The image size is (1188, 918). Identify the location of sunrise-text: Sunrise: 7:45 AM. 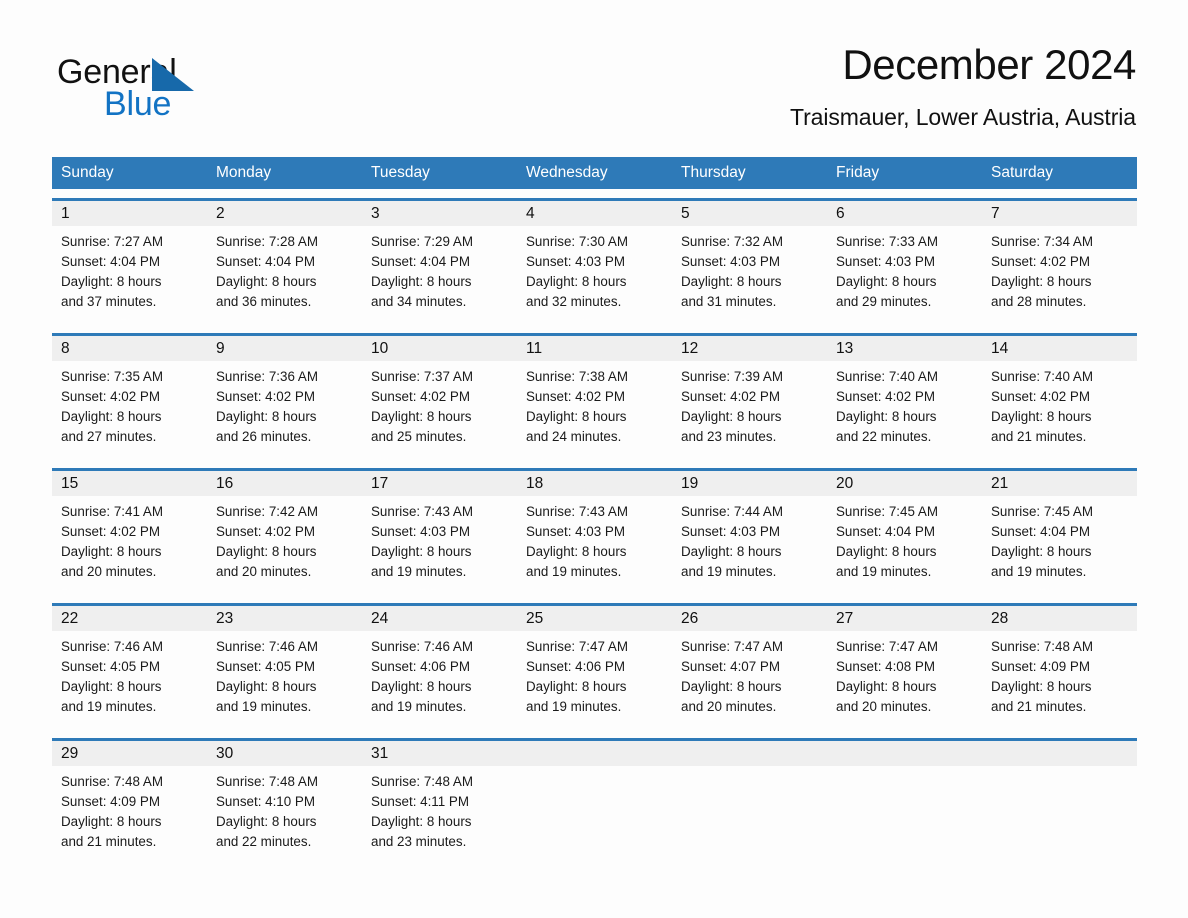
(887, 511).